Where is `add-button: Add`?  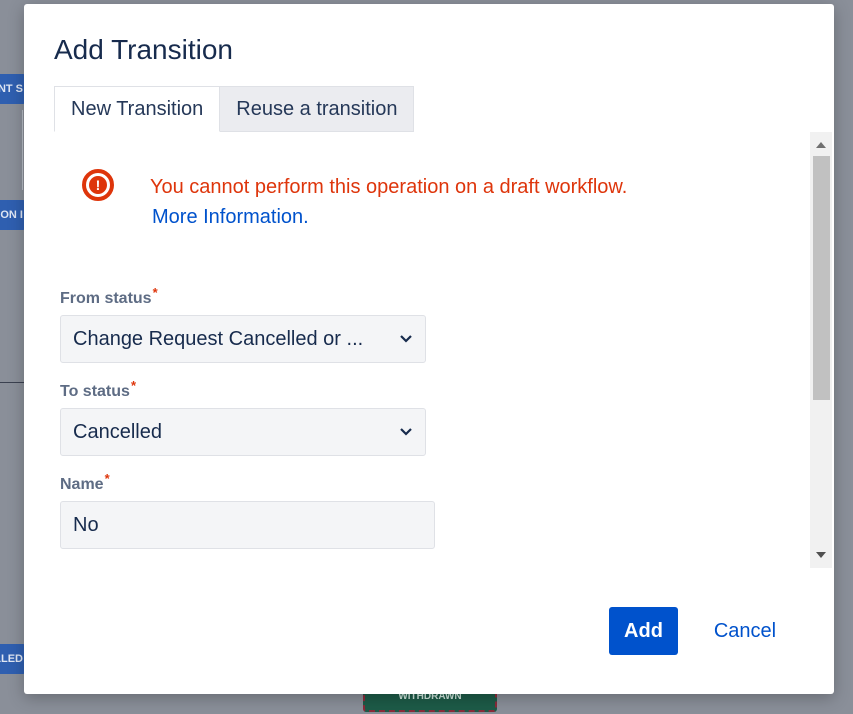 add-button: Add is located at coordinates (643, 631).